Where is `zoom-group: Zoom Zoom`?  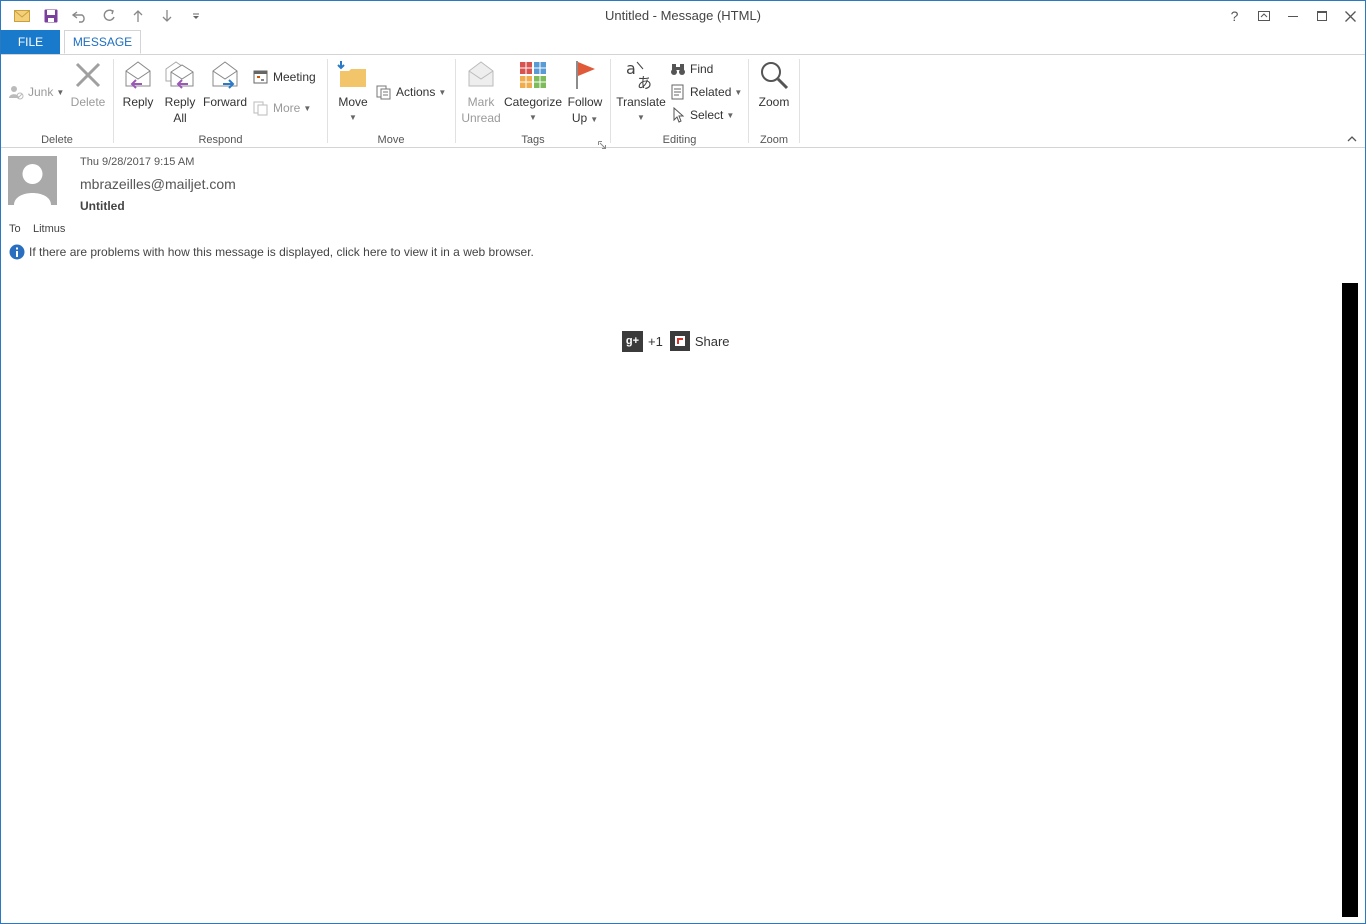
zoom-group: Zoom Zoom is located at coordinates (774, 101).